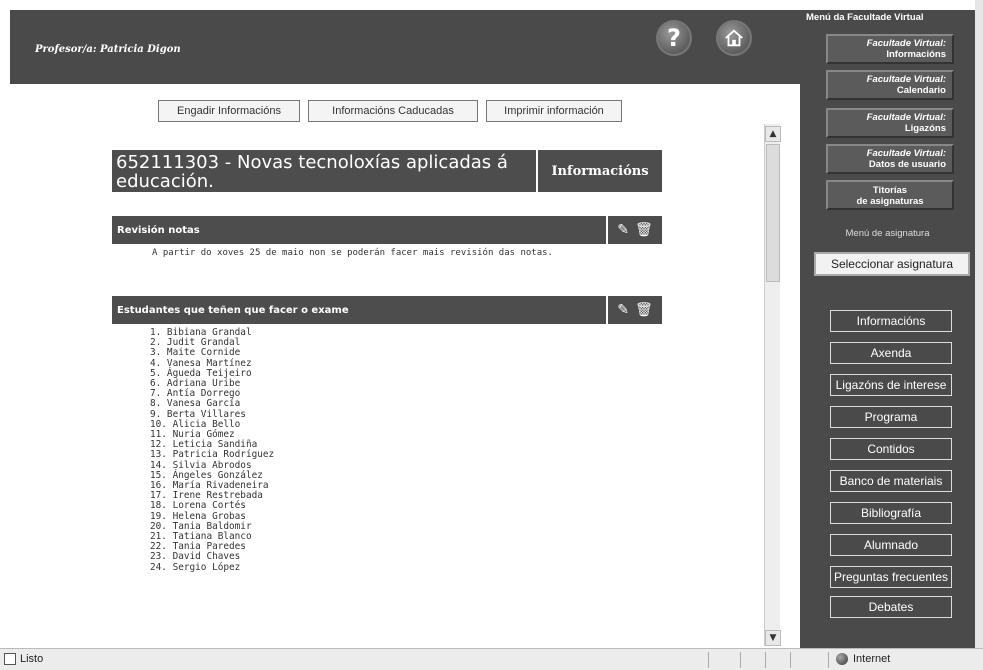  What do you see at coordinates (907, 164) in the screenshot?
I see `sidebar-item-label: Datos de usuario` at bounding box center [907, 164].